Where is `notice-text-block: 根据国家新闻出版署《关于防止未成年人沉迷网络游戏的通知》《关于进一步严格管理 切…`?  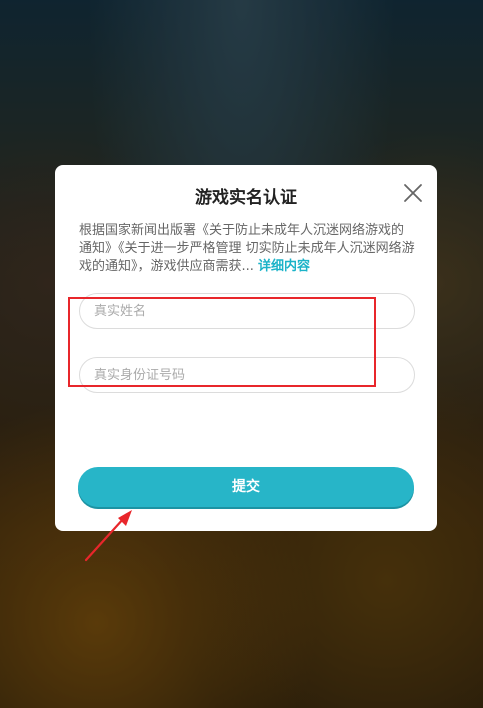
notice-text-block: 根据国家新闻出版署《关于防止未成年人沉迷网络游戏的通知》《关于进一步严格管理 切… is located at coordinates (247, 249).